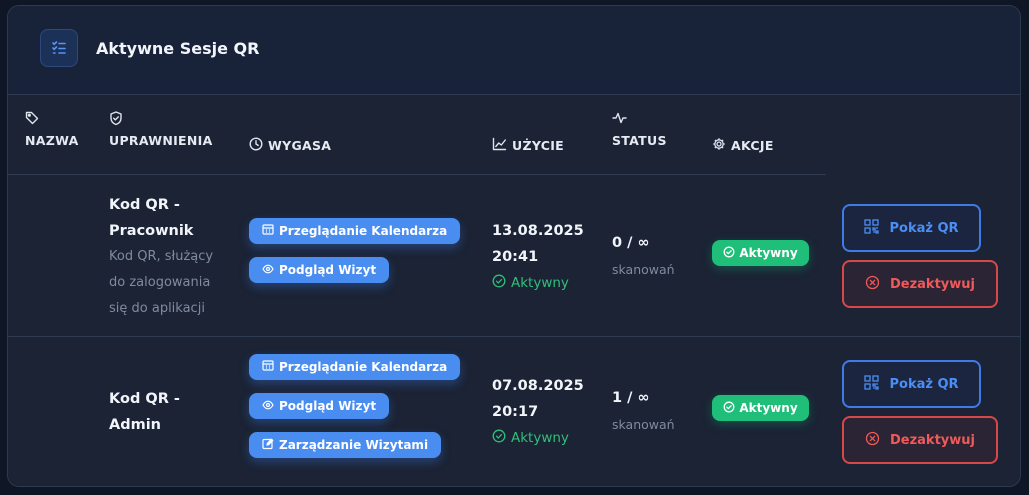 The height and width of the screenshot is (495, 1029). Describe the element at coordinates (161, 119) in the screenshot. I see `shield-check-icon` at that location.